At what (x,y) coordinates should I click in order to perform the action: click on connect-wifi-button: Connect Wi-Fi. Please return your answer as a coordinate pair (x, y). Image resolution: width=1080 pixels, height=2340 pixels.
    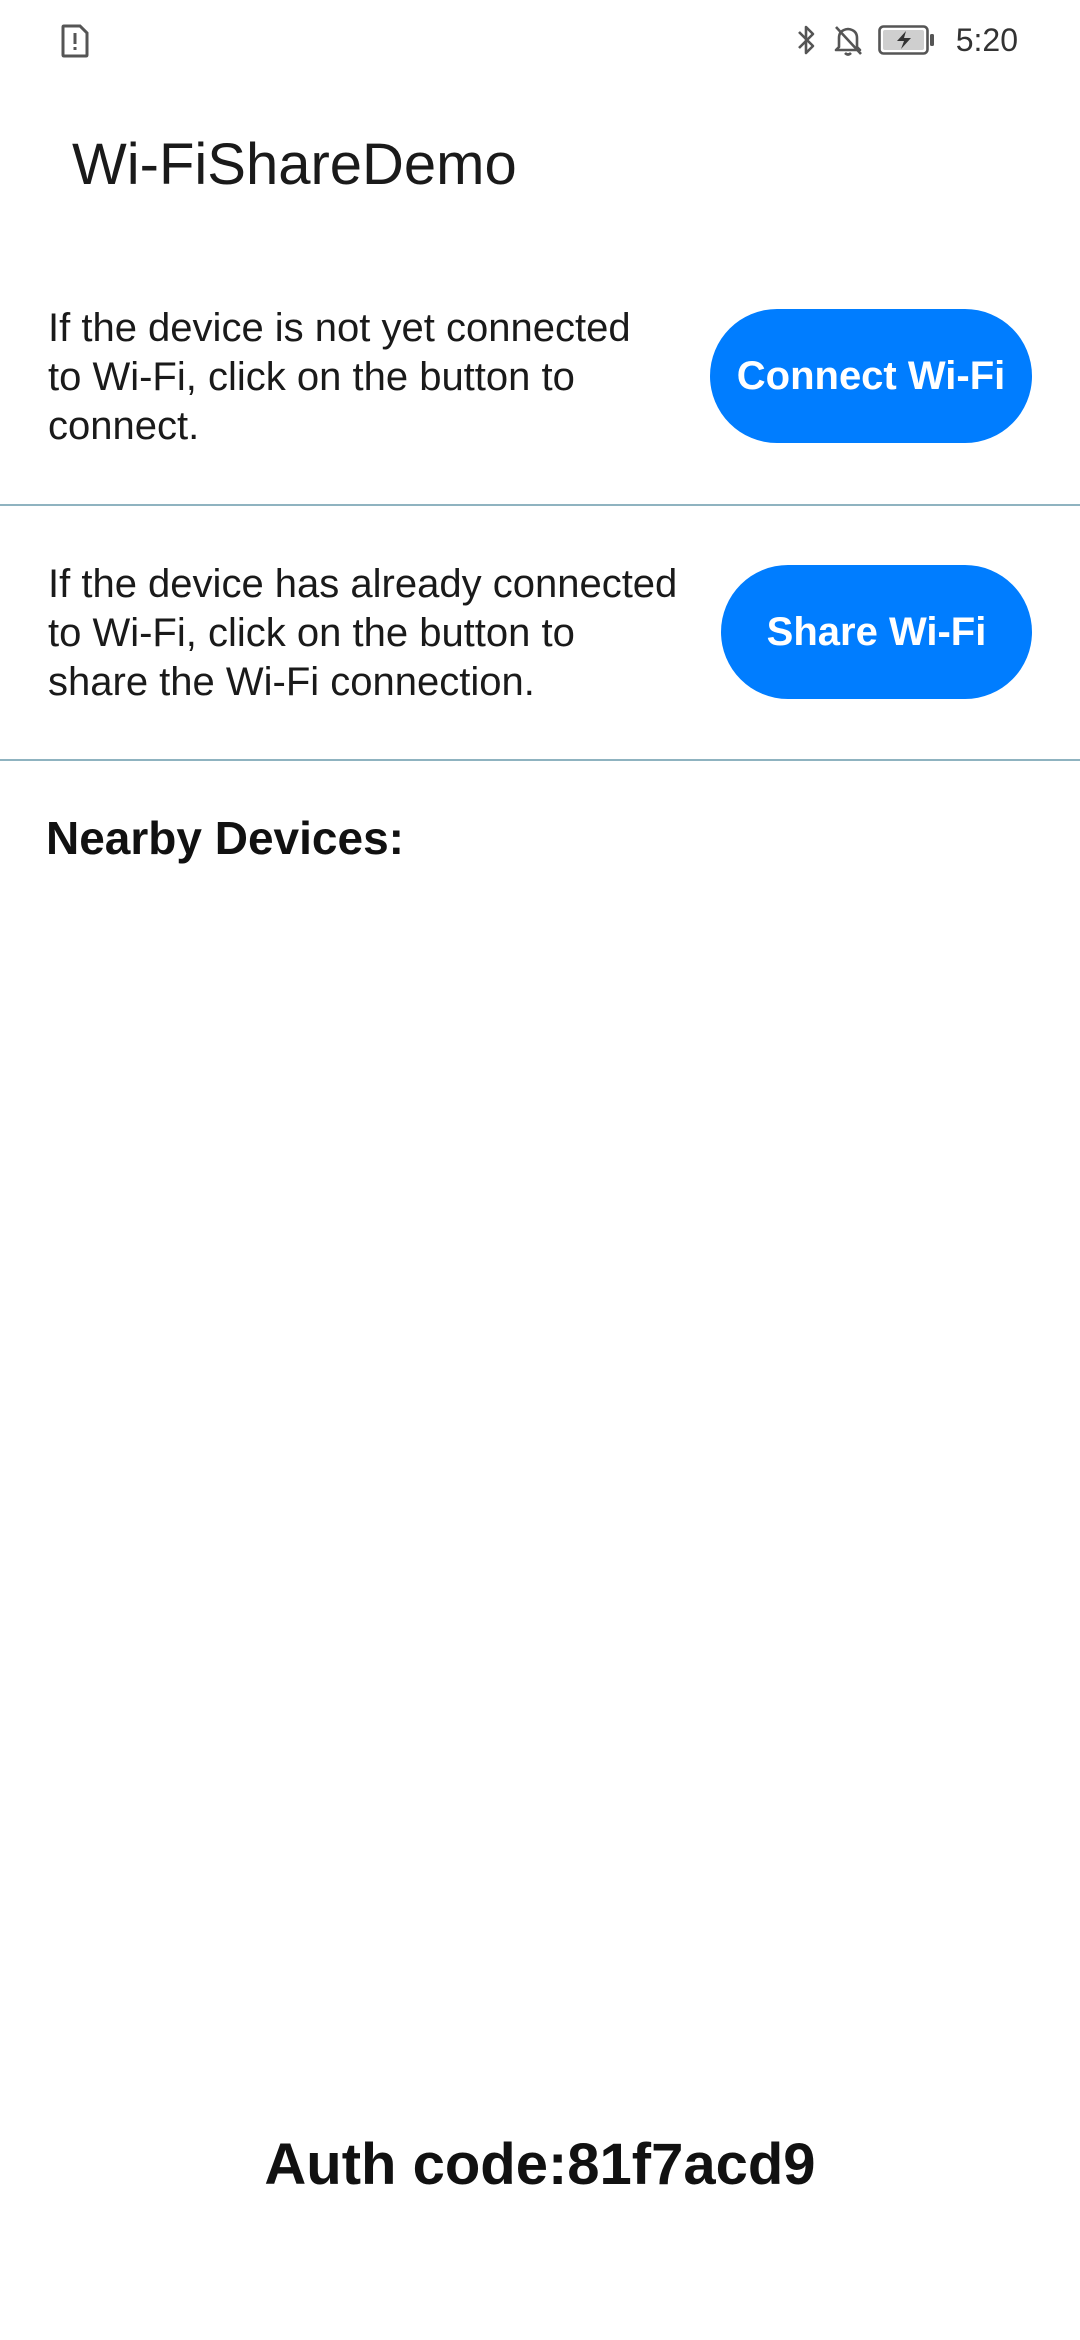
    Looking at the image, I should click on (871, 376).